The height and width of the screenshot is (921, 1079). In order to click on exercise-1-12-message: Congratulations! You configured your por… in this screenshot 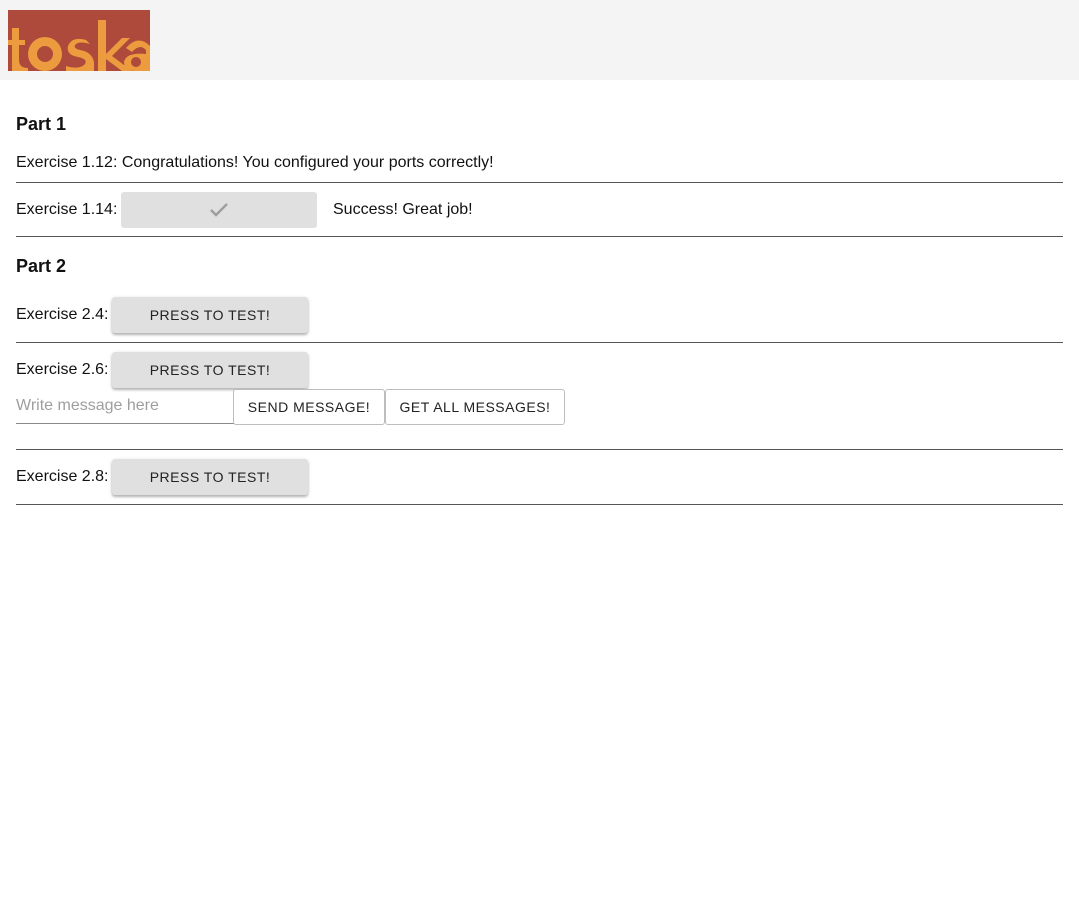, I will do `click(307, 162)`.